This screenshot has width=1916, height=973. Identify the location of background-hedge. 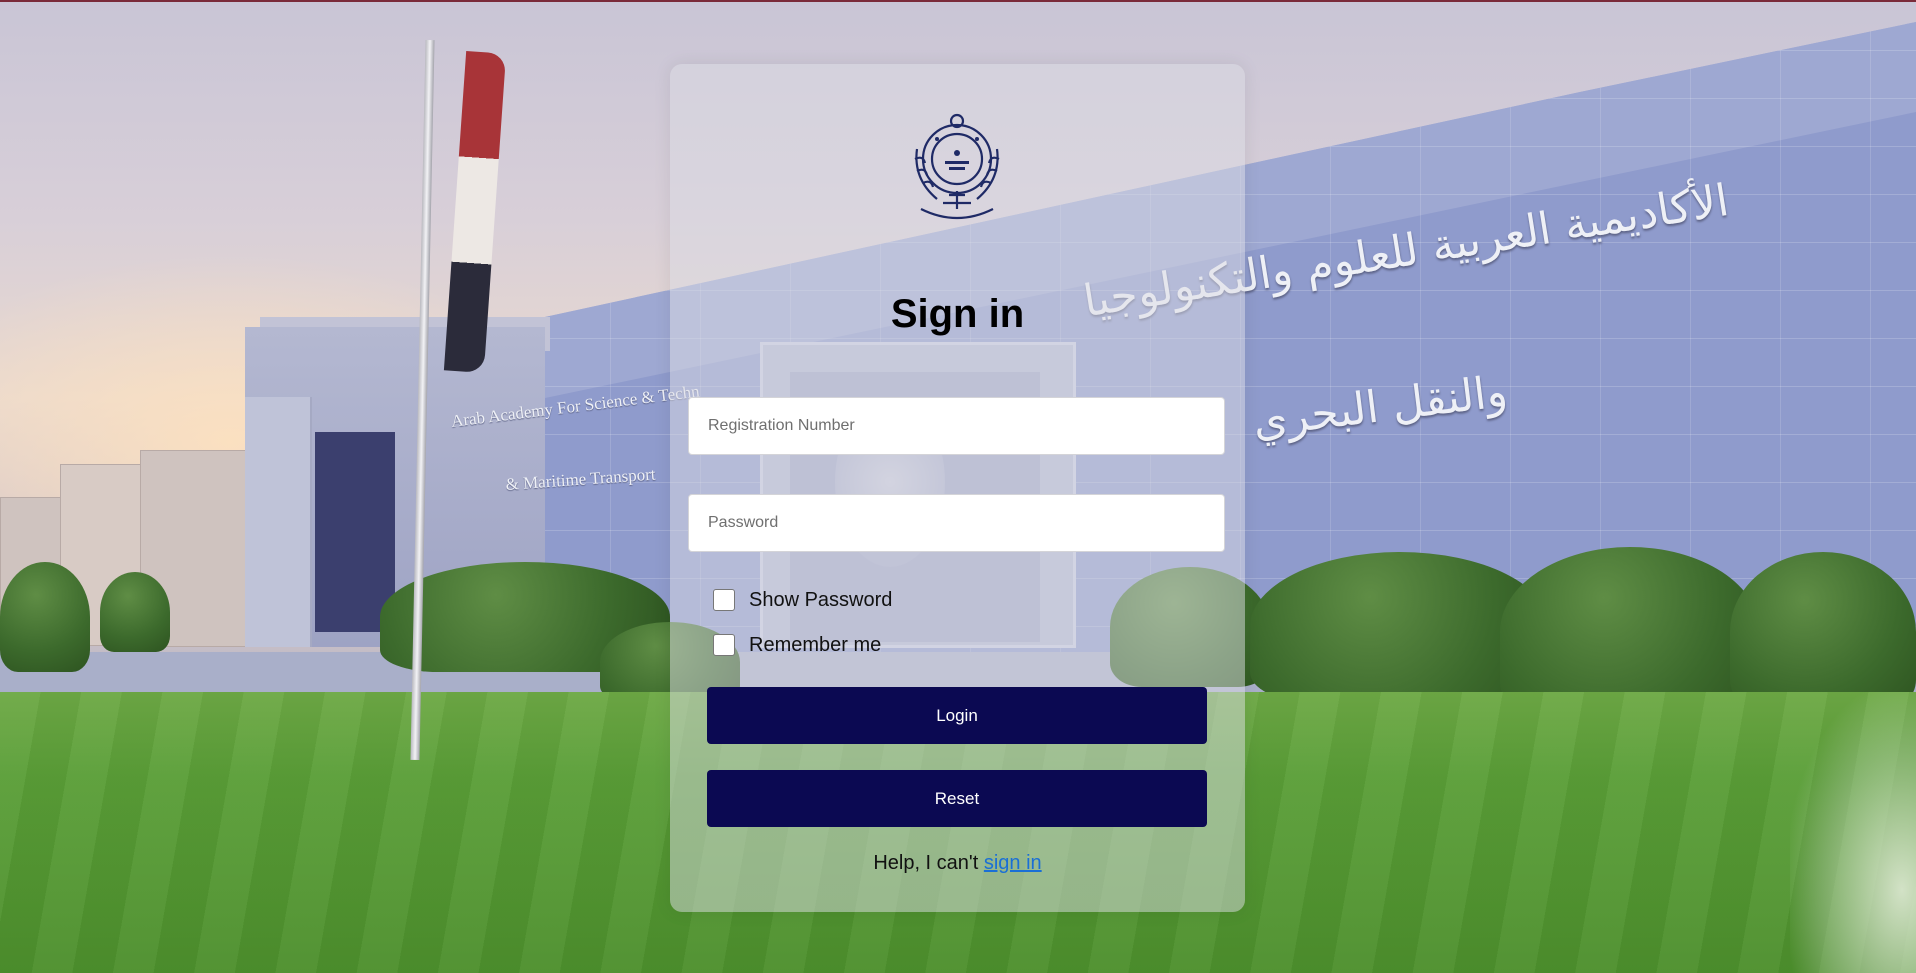
(1823, 632).